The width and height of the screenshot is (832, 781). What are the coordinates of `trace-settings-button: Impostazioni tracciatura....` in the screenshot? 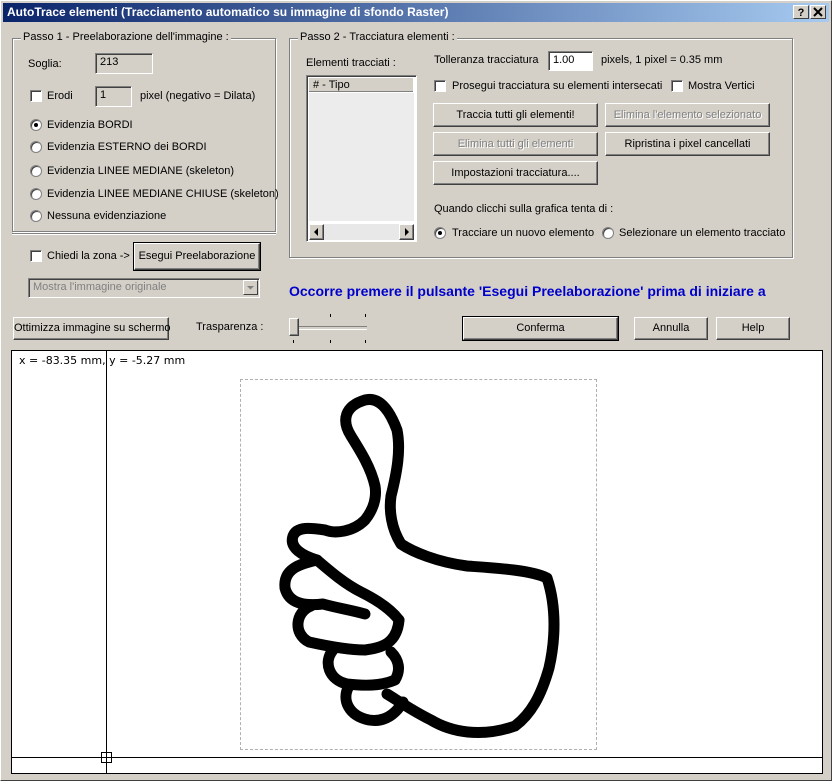 It's located at (515, 173).